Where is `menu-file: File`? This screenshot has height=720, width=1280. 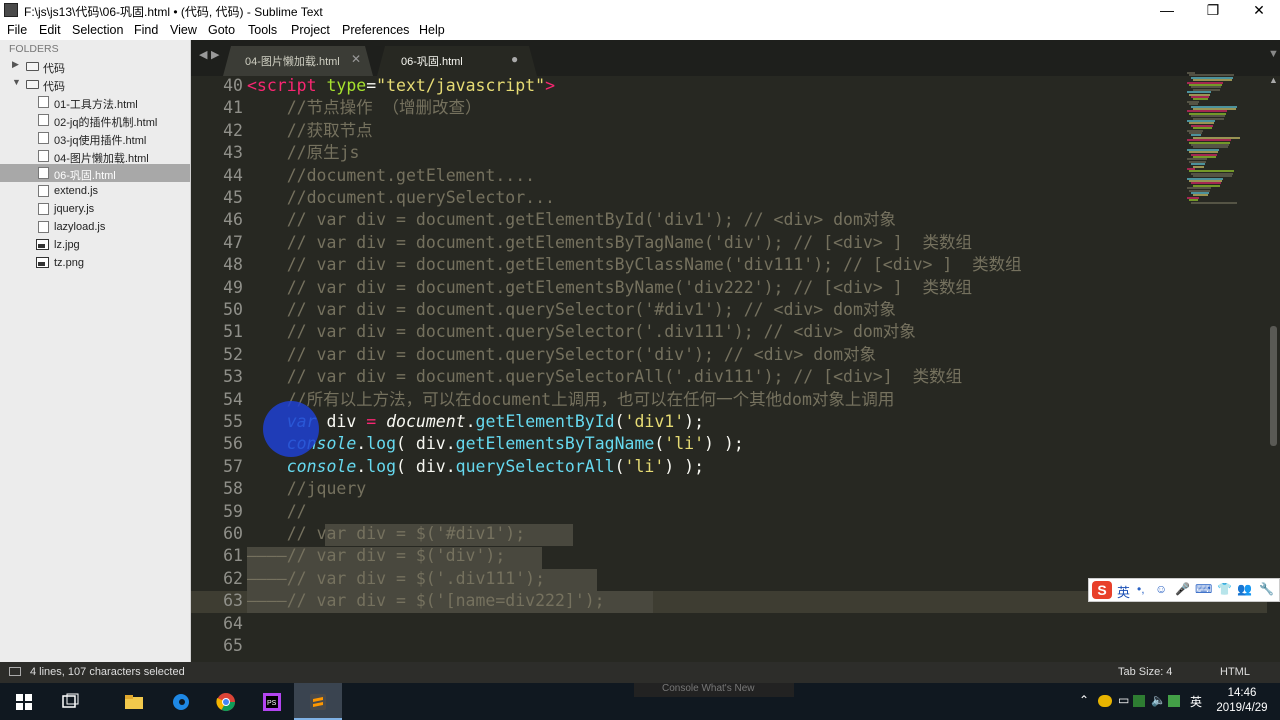 menu-file: File is located at coordinates (17, 30).